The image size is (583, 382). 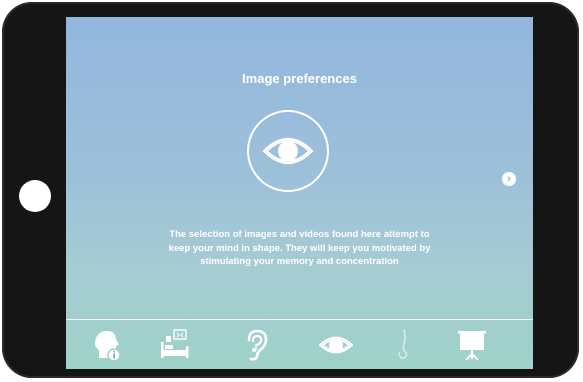 I want to click on bed-monitor-icon, so click(x=175, y=343).